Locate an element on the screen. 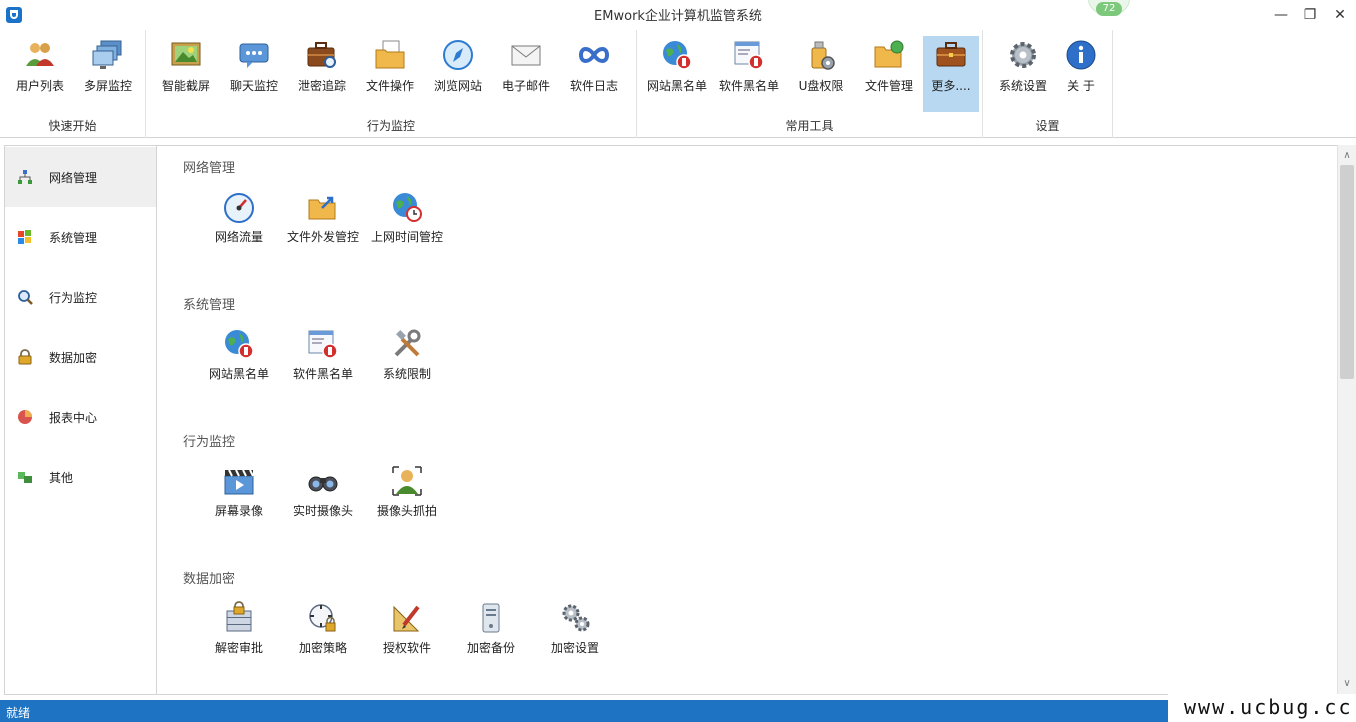 The height and width of the screenshot is (722, 1356). system-restriction-item: 系统限制 is located at coordinates (407, 358).